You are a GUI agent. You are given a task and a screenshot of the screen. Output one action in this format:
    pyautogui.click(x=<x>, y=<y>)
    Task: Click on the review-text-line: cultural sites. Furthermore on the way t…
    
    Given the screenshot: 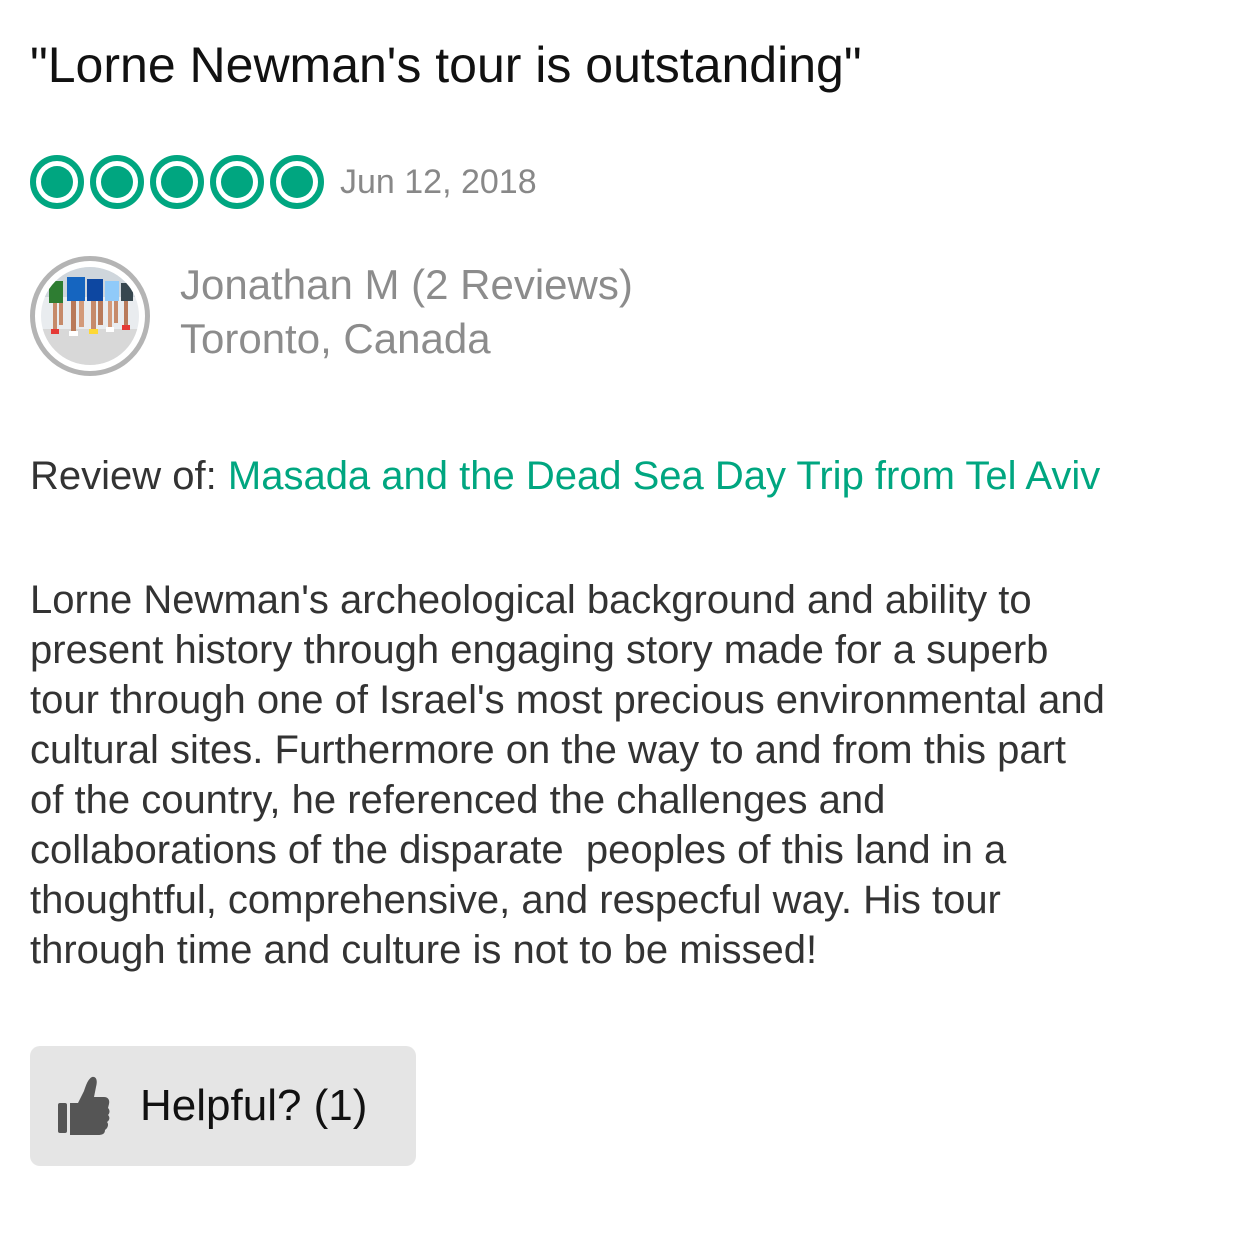 What is the action you would take?
    pyautogui.click(x=548, y=750)
    